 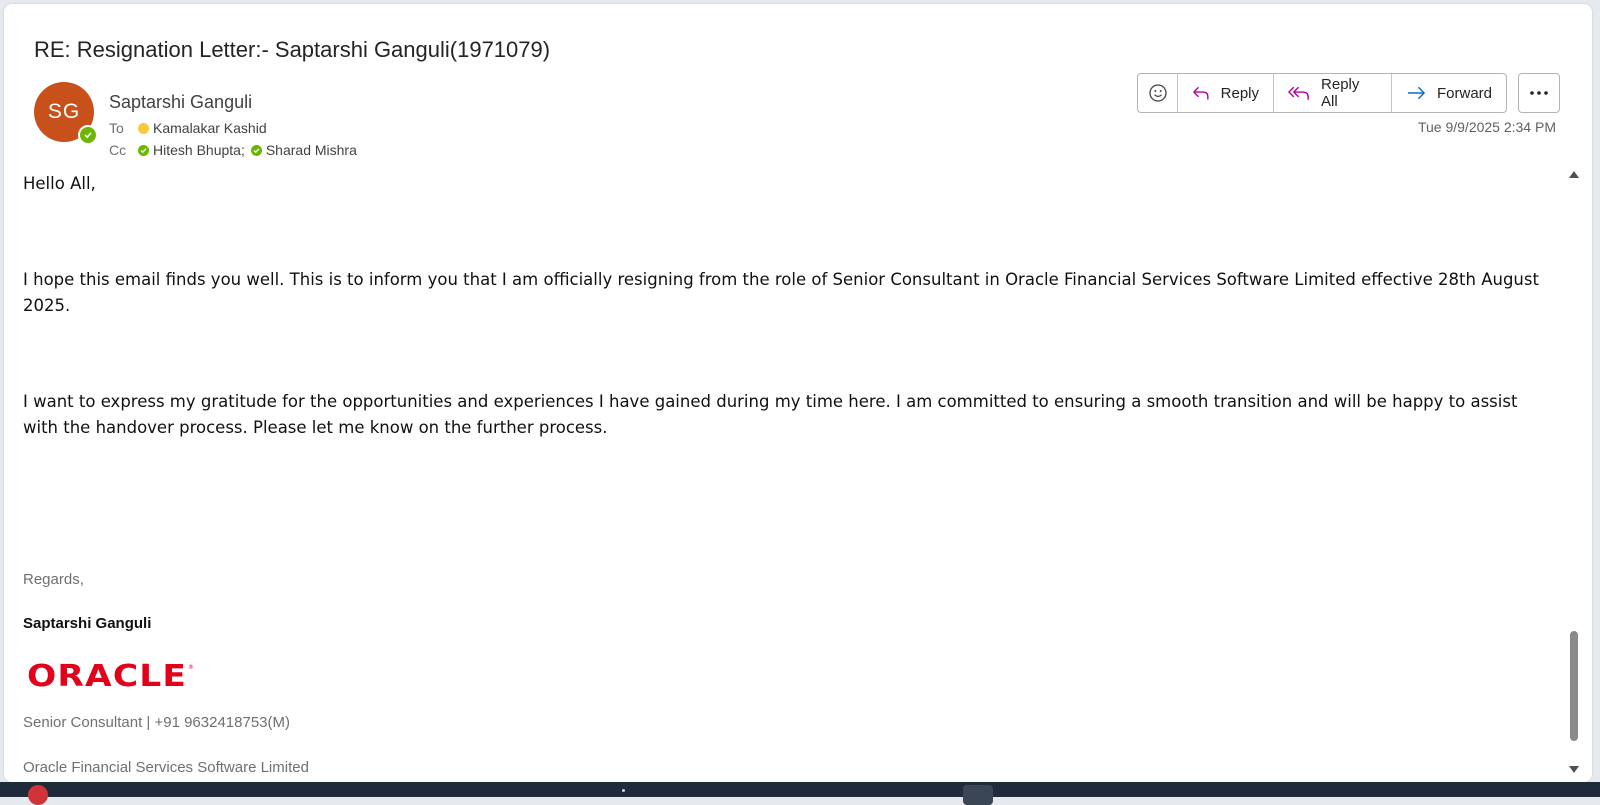 What do you see at coordinates (118, 150) in the screenshot?
I see `cc-label: Cc` at bounding box center [118, 150].